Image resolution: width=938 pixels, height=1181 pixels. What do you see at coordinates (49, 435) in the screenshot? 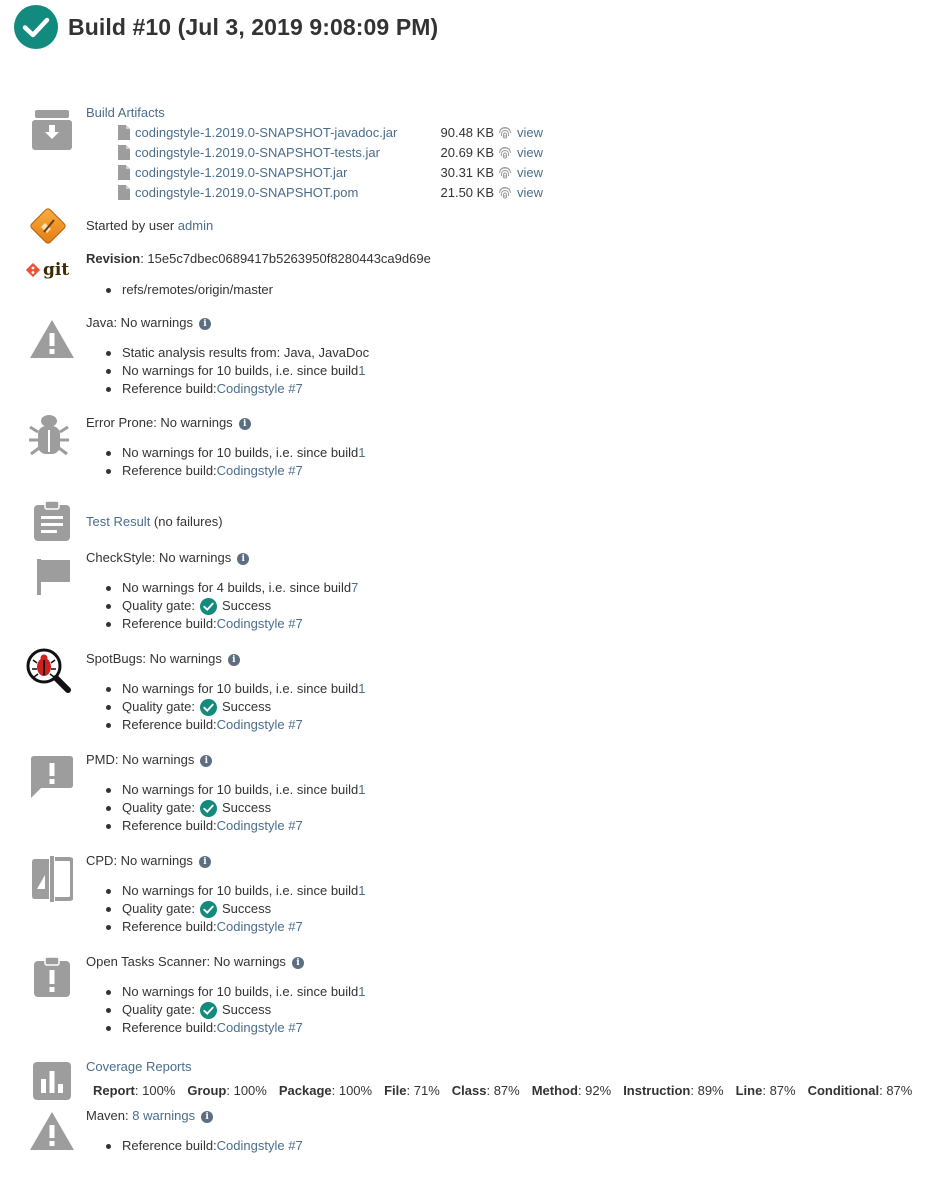
I see `bug-icon` at bounding box center [49, 435].